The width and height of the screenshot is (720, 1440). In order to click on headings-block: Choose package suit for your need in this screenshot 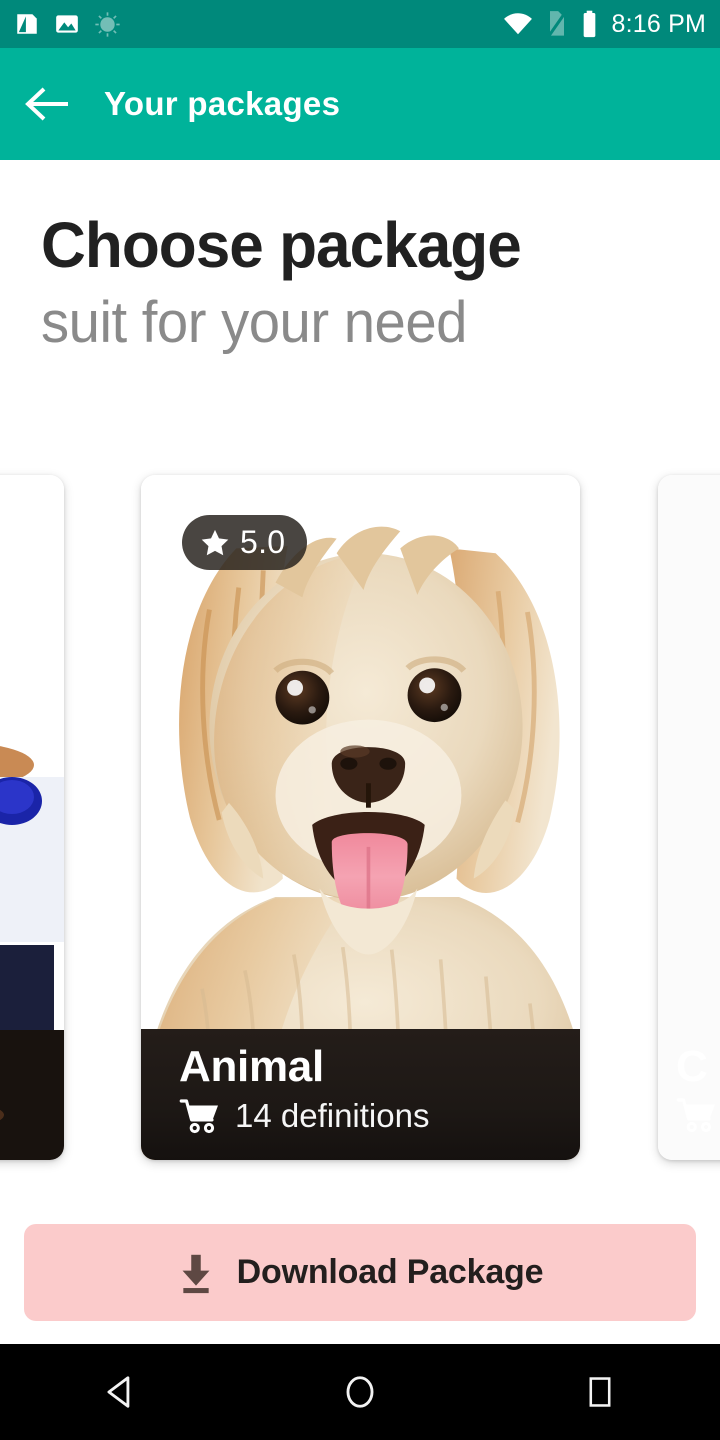, I will do `click(360, 257)`.